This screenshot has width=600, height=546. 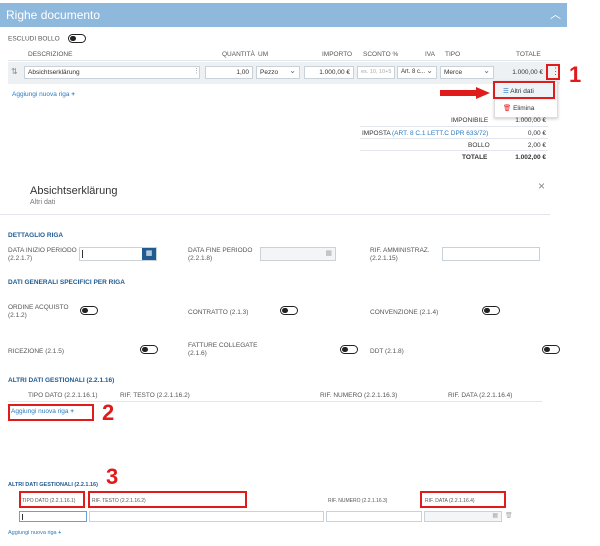 What do you see at coordinates (337, 54) in the screenshot?
I see `col-importo: IMPORTO` at bounding box center [337, 54].